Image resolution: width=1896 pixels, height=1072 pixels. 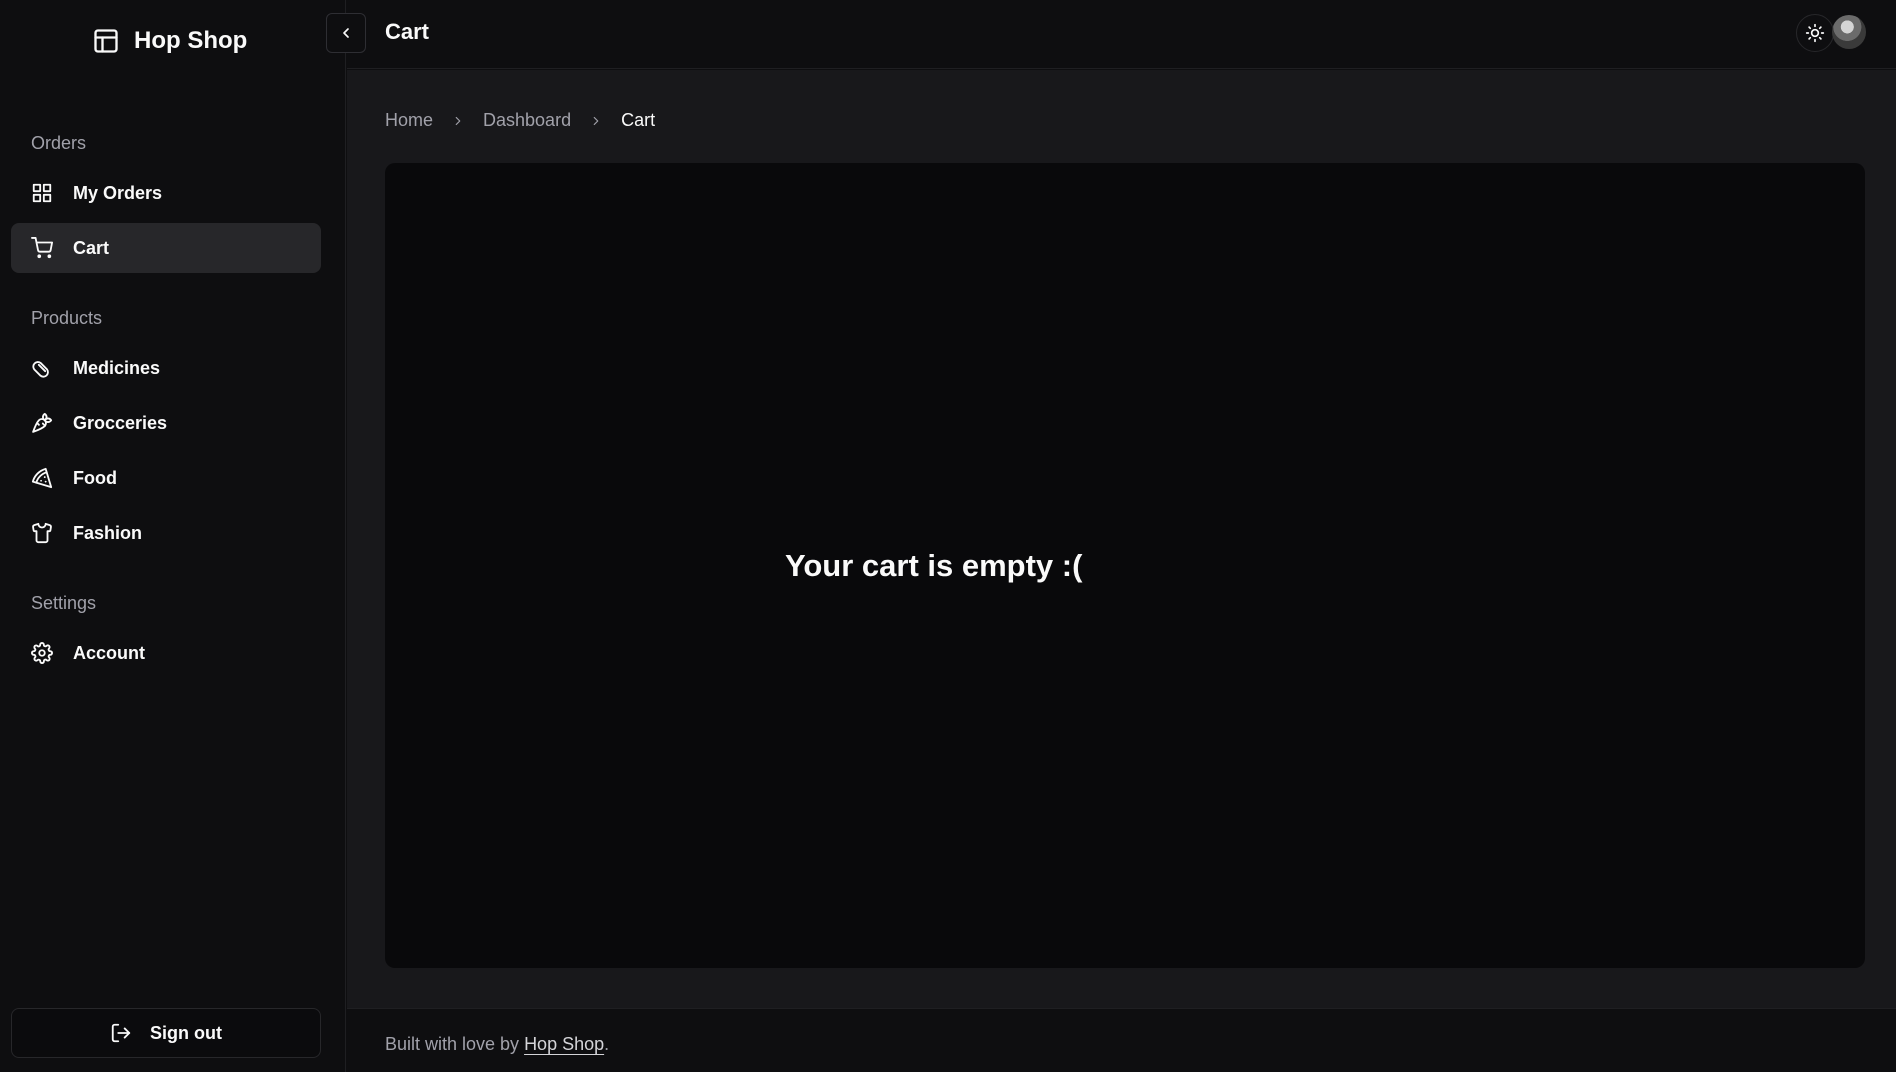 I want to click on sign-out-button: Sign out, so click(x=166, y=1033).